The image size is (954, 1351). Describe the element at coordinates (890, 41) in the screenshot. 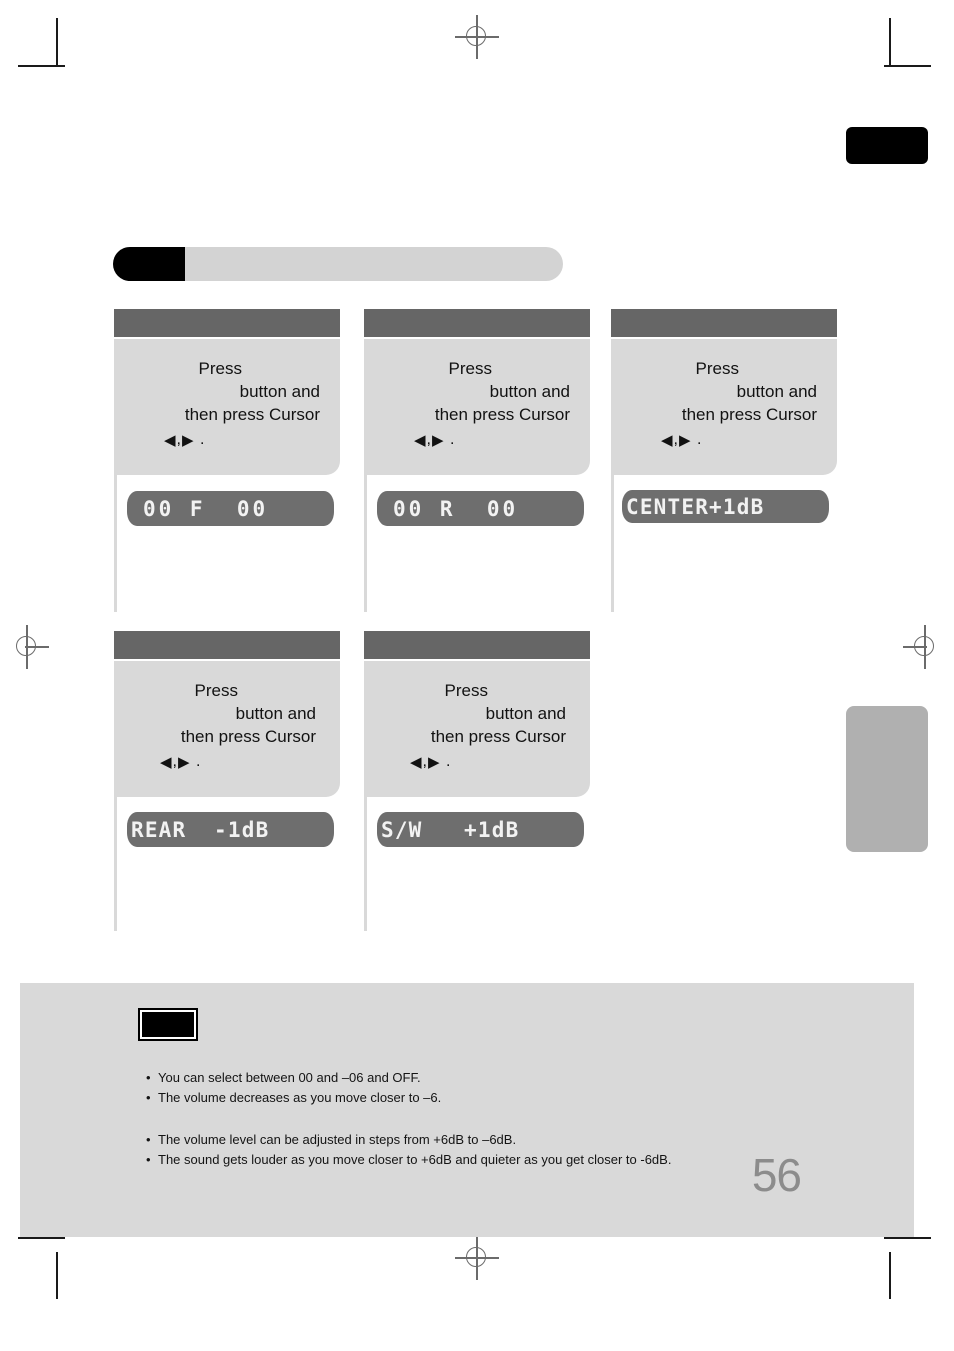

I see `crop-mark-top-right-vertical` at that location.